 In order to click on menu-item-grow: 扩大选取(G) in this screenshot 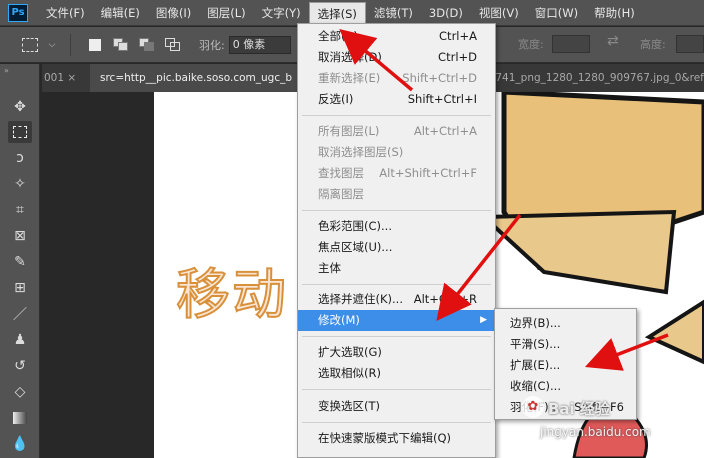, I will do `click(396, 352)`.